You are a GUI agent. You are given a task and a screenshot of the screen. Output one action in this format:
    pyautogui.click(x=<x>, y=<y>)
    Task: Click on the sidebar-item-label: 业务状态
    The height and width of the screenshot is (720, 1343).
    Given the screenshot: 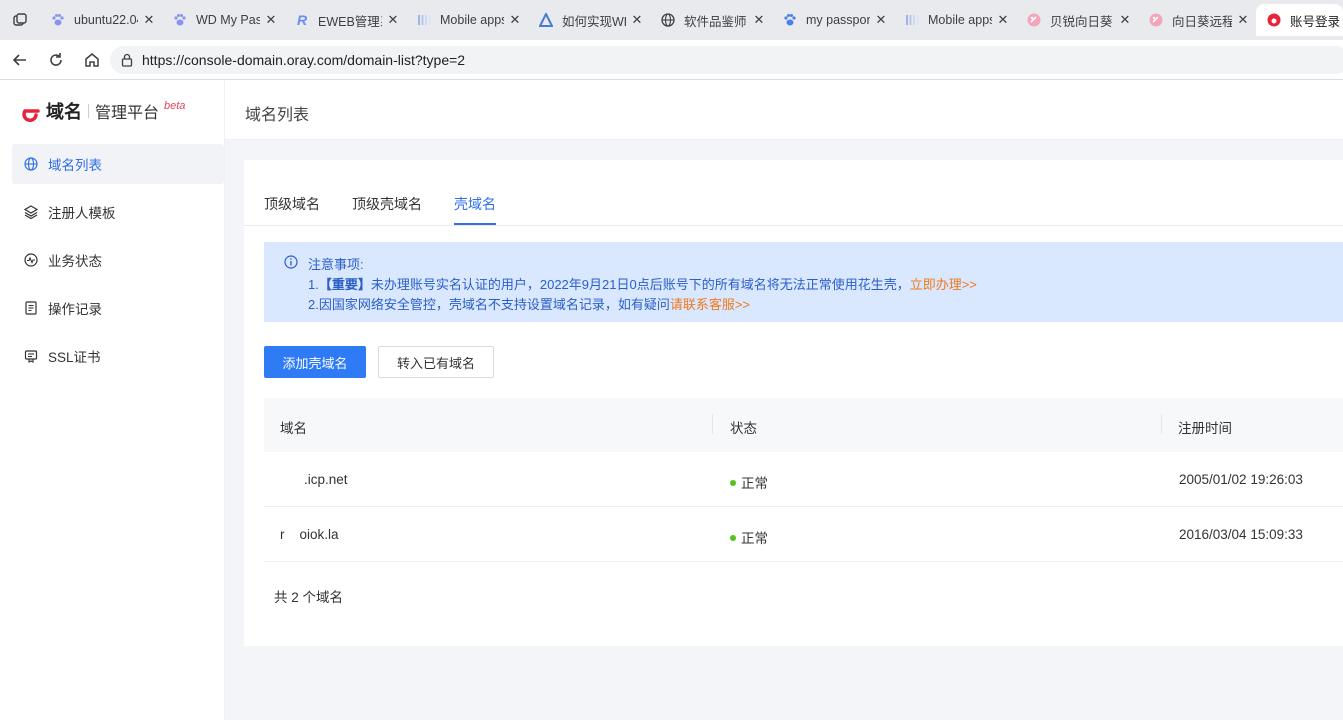 What is the action you would take?
    pyautogui.click(x=75, y=261)
    